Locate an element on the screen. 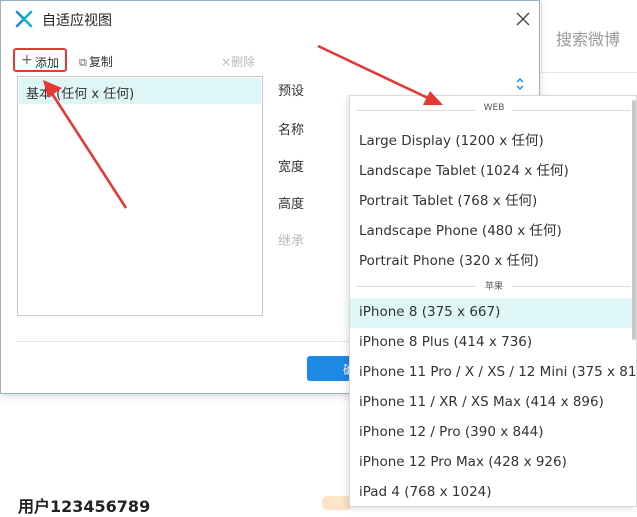 The image size is (637, 517). group-header-apple: 苹果 is located at coordinates (493, 286).